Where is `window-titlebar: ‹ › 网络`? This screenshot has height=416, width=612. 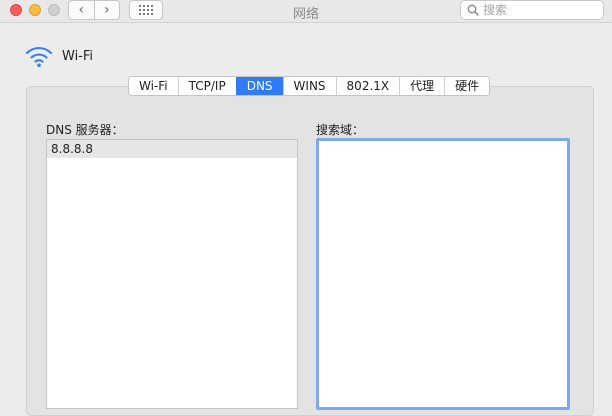
window-titlebar: ‹ › 网络 is located at coordinates (306, 11).